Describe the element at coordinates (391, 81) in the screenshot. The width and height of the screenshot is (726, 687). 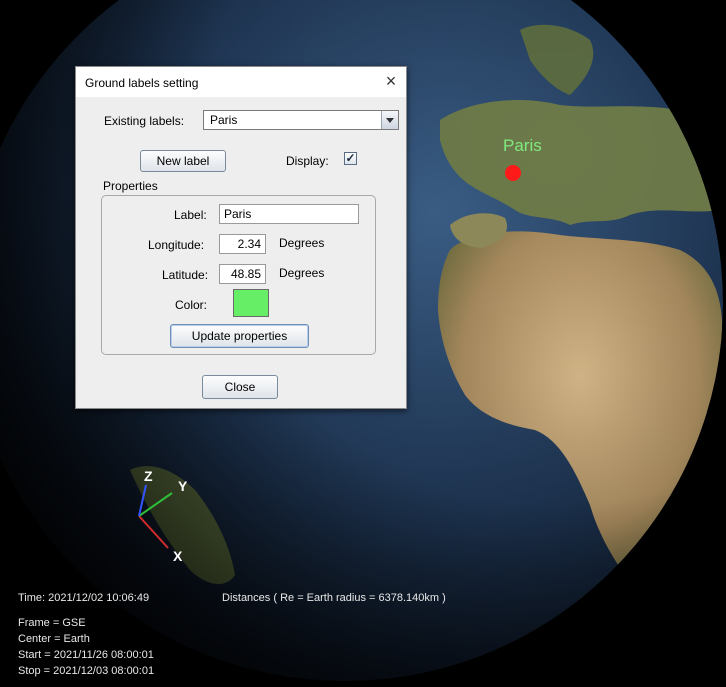
I see `close-icon: ×` at that location.